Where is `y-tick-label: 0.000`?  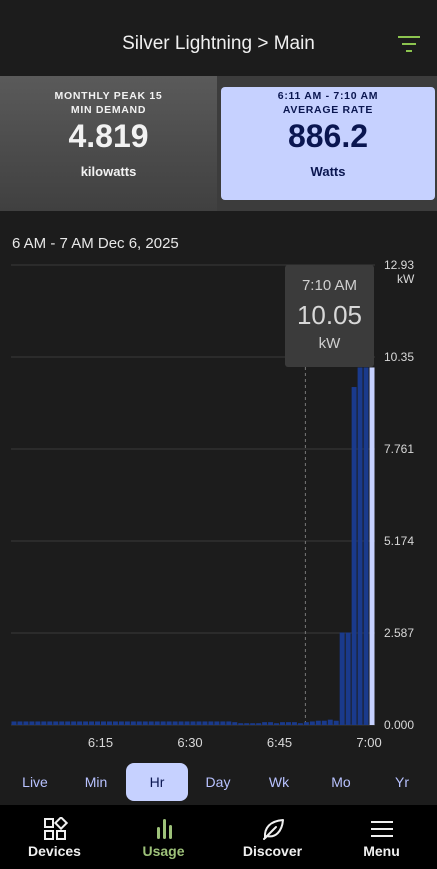
y-tick-label: 0.000 is located at coordinates (399, 725).